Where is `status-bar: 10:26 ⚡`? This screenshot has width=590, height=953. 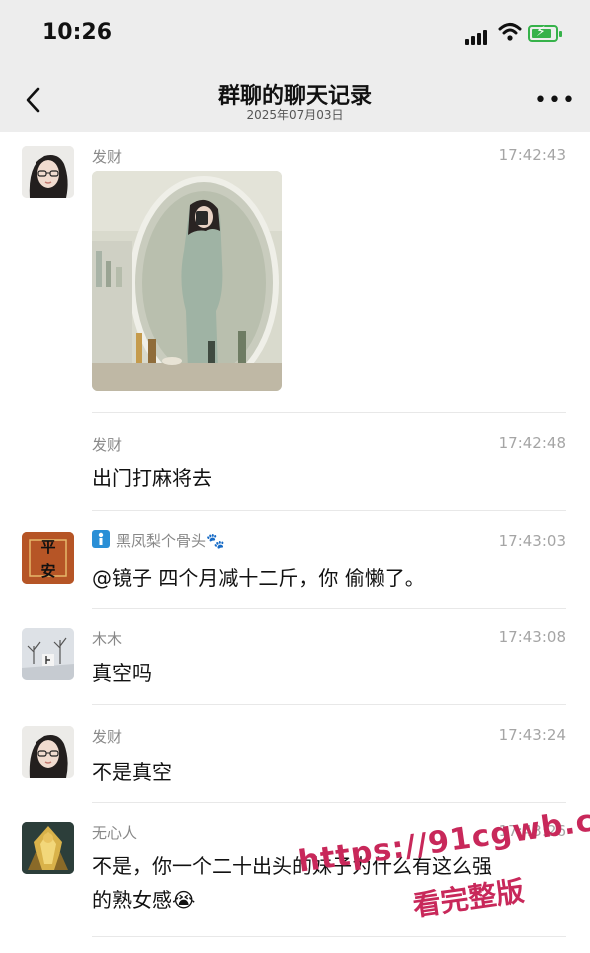 status-bar: 10:26 ⚡ is located at coordinates (295, 34).